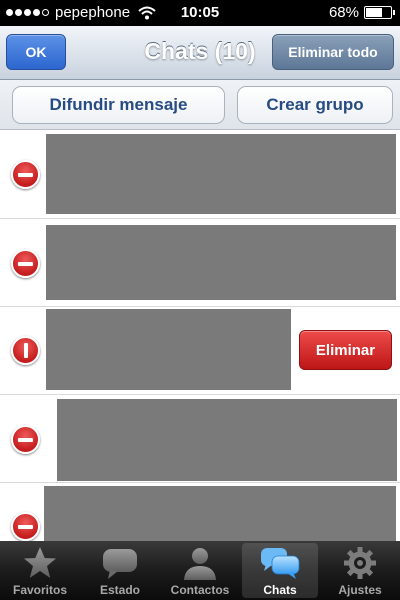 The height and width of the screenshot is (600, 400). What do you see at coordinates (333, 52) in the screenshot?
I see `delete-all-button: Eliminar todo` at bounding box center [333, 52].